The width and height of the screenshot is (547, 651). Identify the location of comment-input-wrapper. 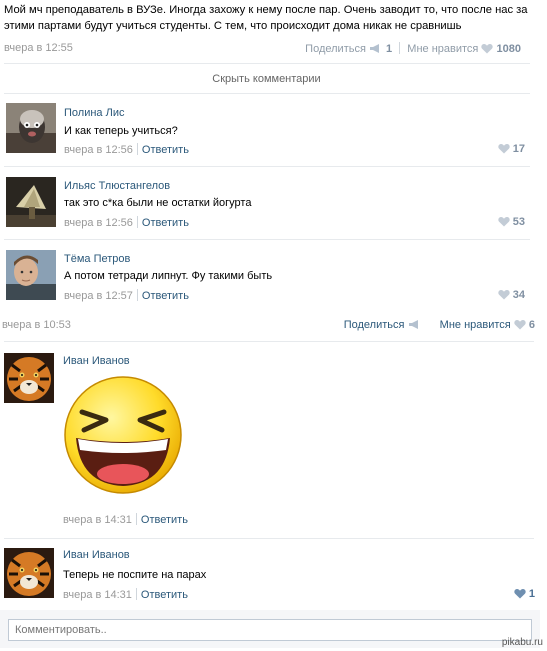
(270, 630).